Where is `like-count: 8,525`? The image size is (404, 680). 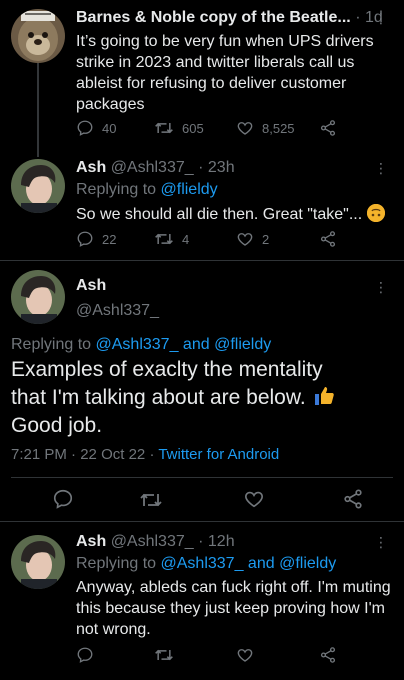 like-count: 8,525 is located at coordinates (278, 128).